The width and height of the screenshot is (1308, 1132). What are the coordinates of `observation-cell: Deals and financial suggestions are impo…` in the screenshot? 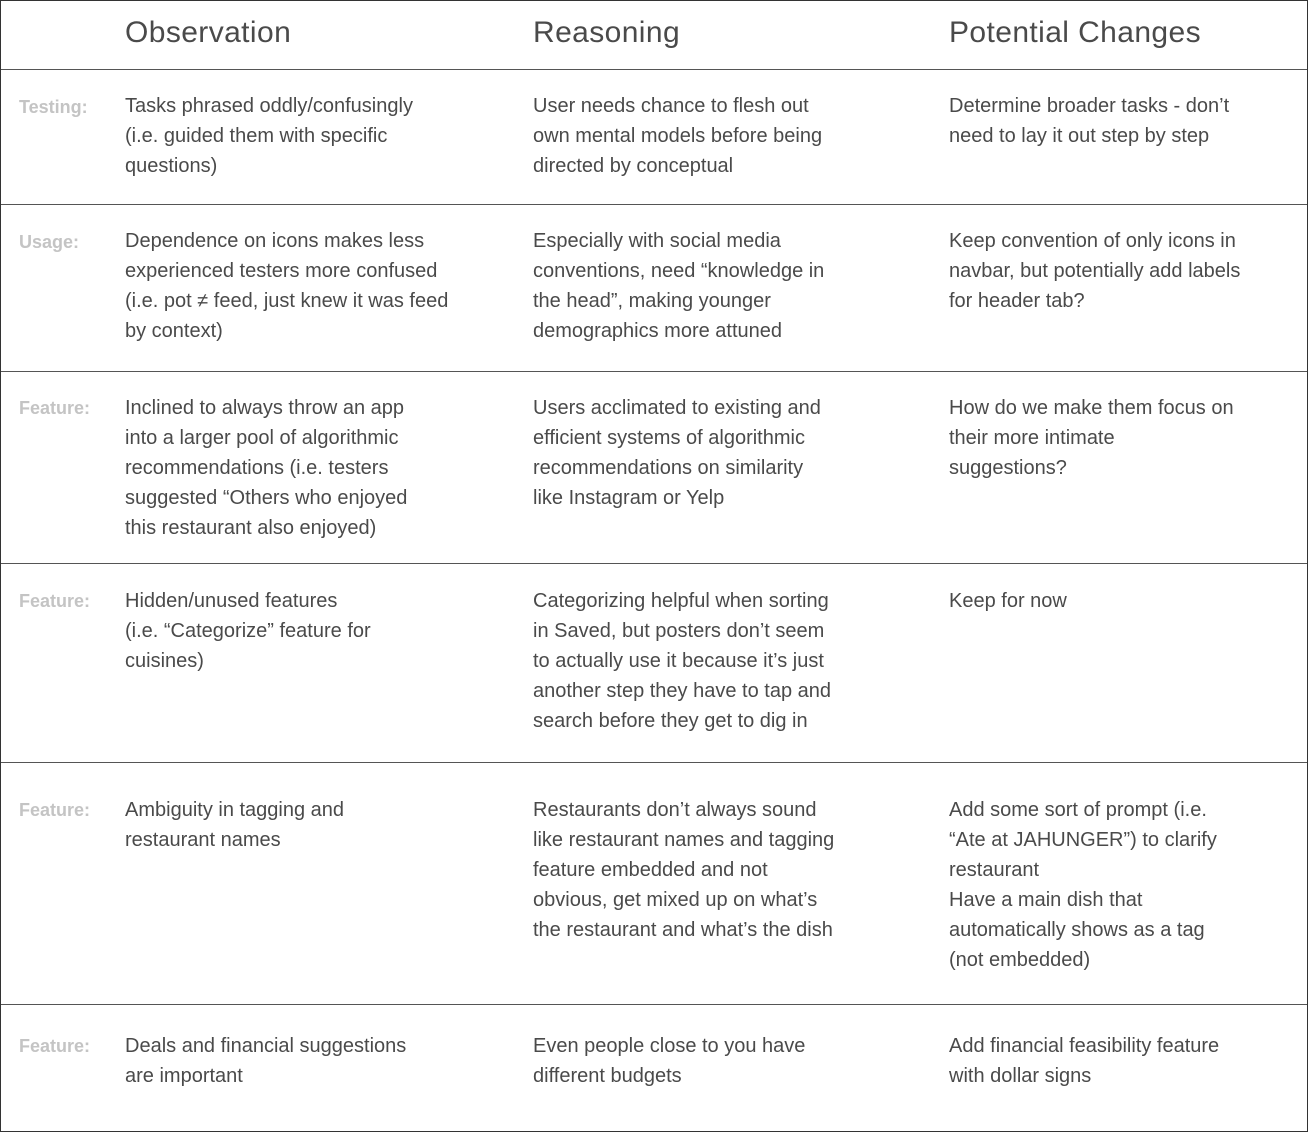 It's located at (266, 1061).